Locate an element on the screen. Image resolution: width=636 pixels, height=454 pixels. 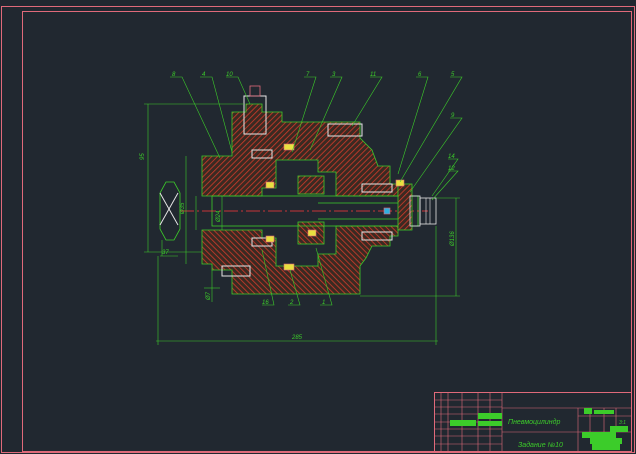
callout-14: 14 is located at coordinates (451, 157).